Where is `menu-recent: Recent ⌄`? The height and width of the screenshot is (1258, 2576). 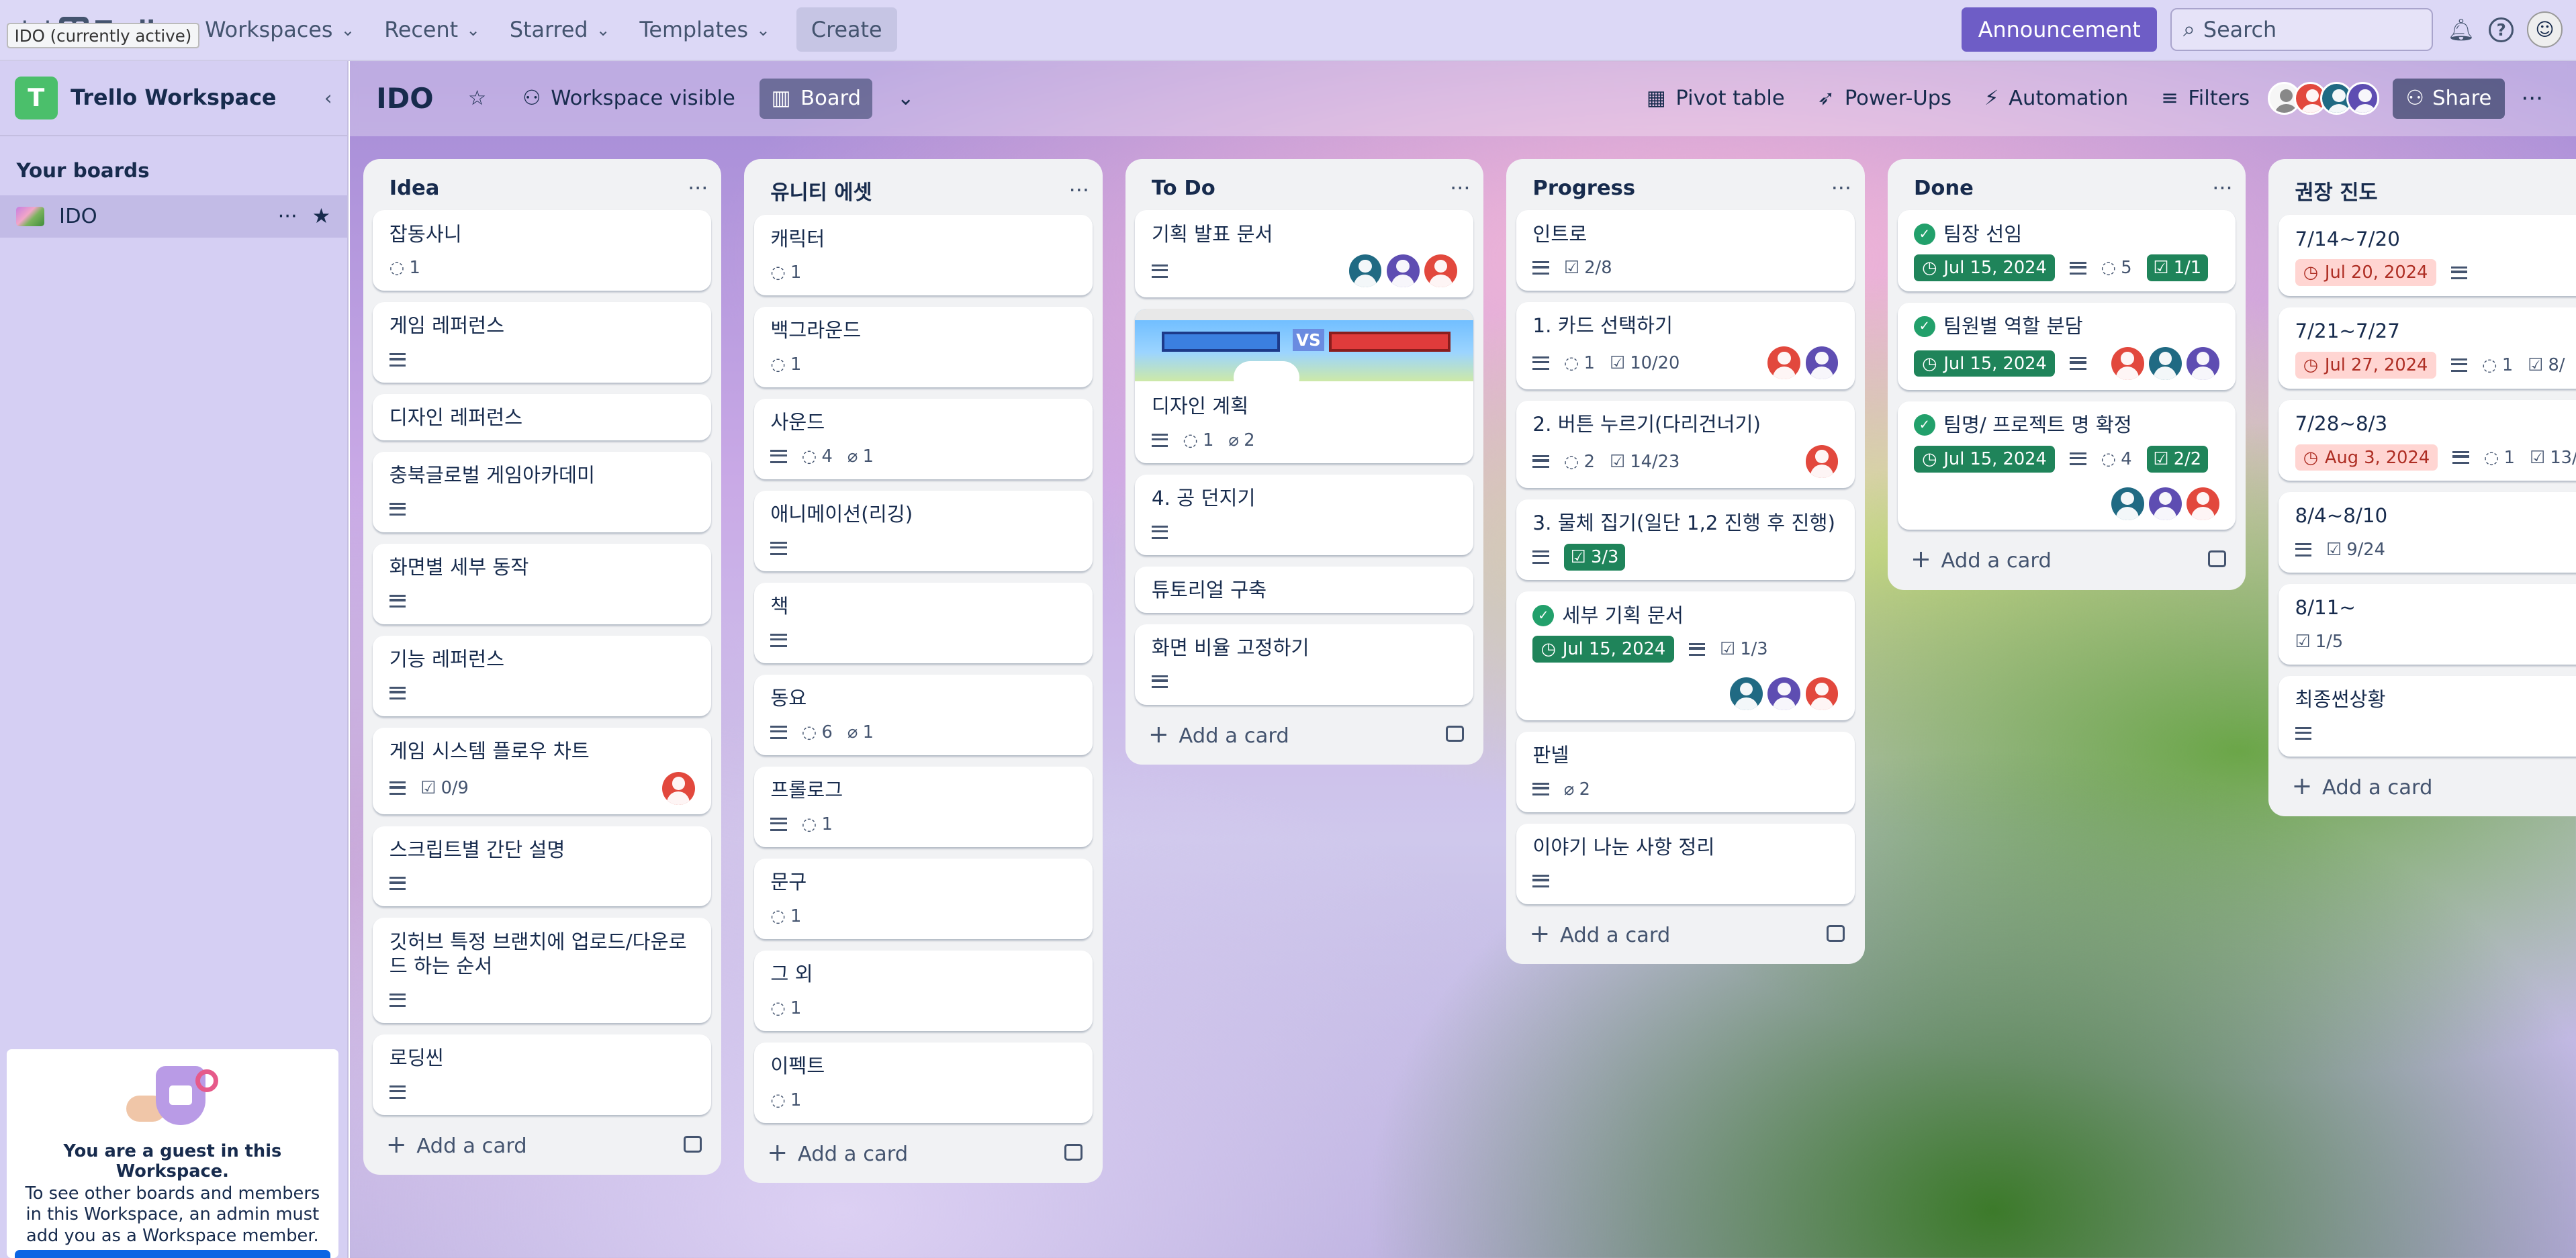 menu-recent: Recent ⌄ is located at coordinates (432, 29).